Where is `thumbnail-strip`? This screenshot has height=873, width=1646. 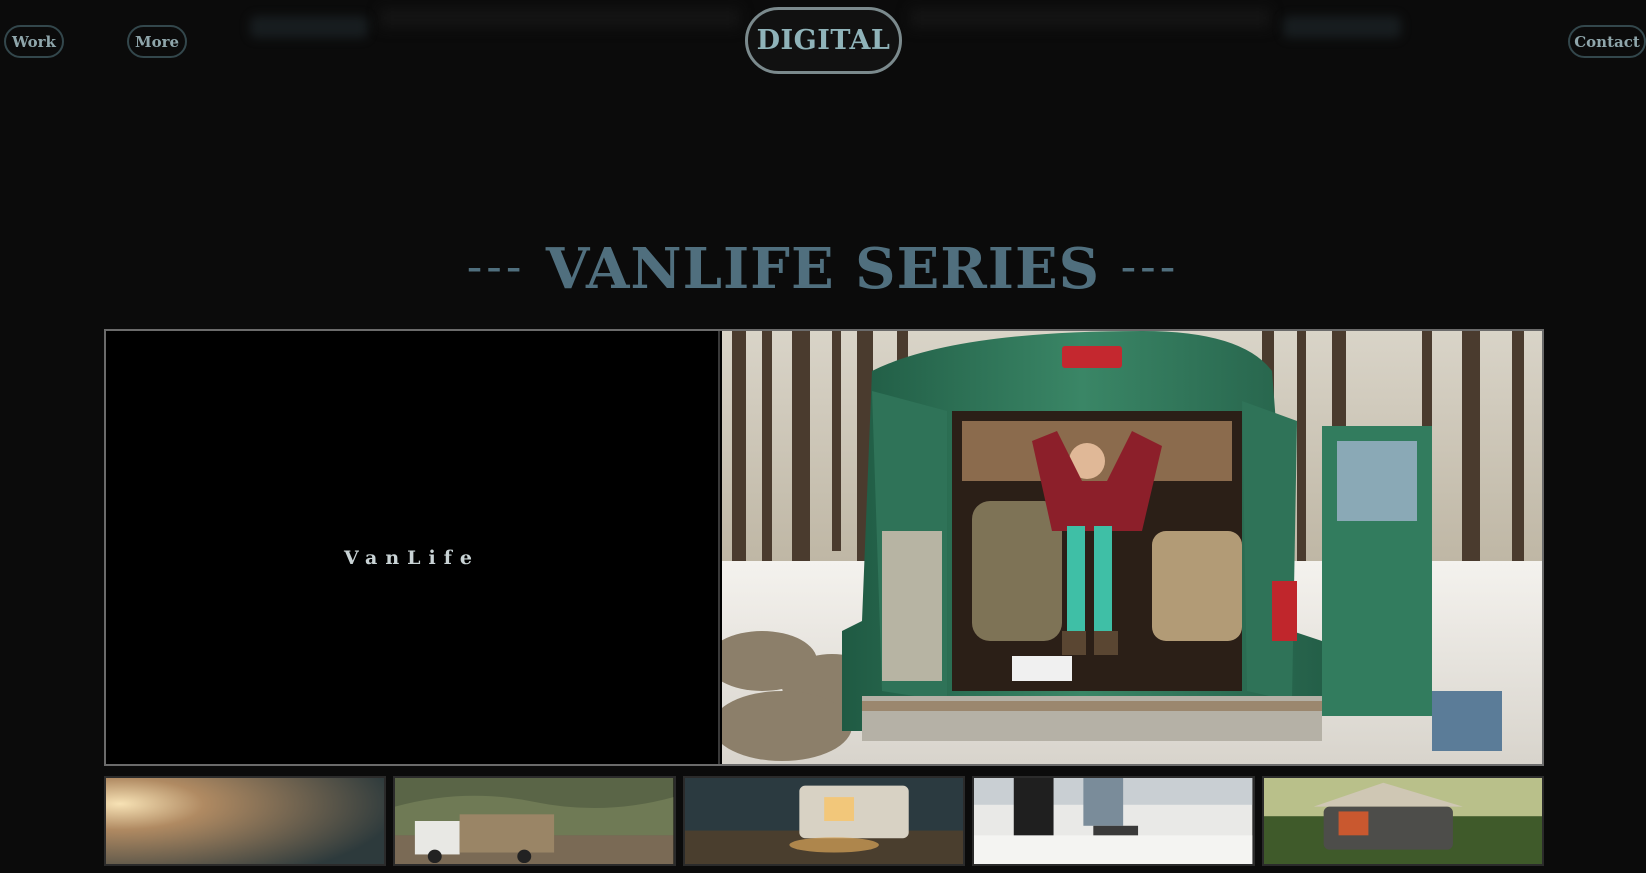 thumbnail-strip is located at coordinates (824, 821).